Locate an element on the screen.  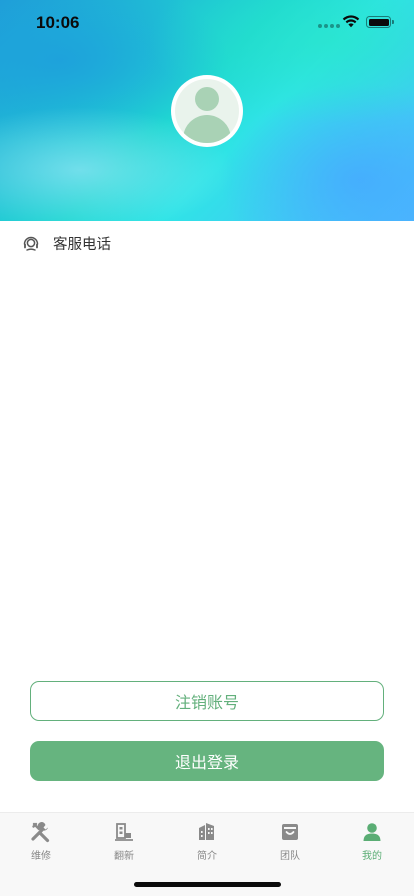
tab-repair-label: 维修 is located at coordinates (41, 856).